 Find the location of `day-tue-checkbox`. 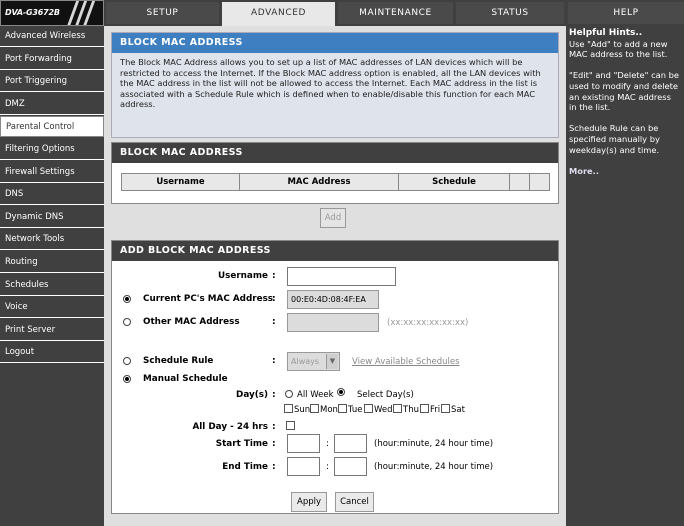

day-tue-checkbox is located at coordinates (342, 408).